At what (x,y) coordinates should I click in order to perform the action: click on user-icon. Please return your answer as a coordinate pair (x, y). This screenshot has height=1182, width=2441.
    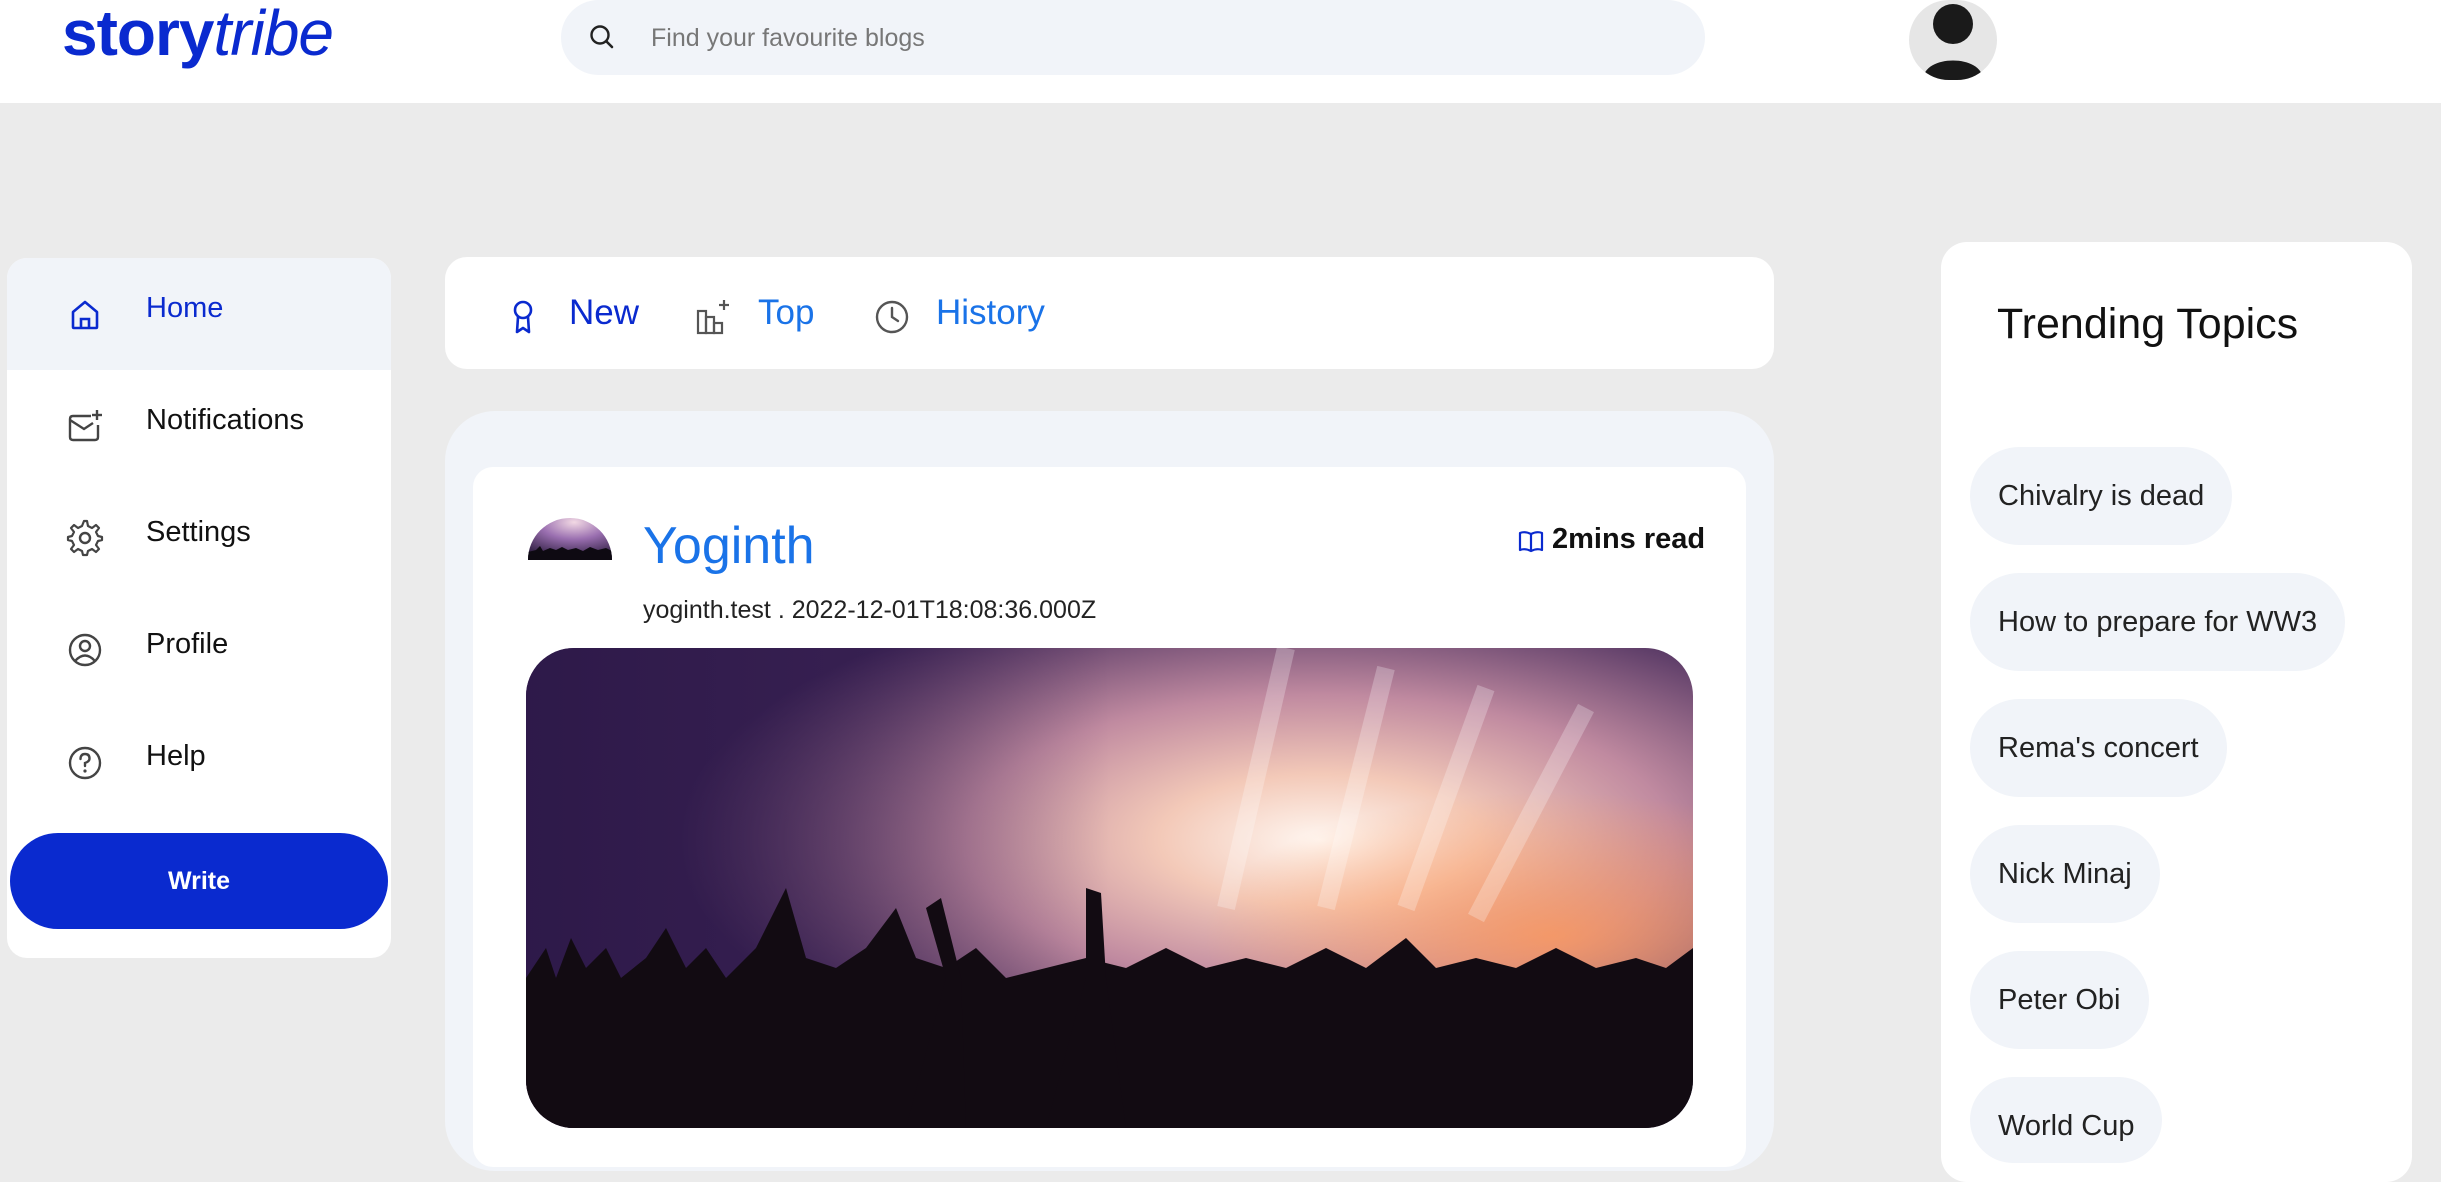
    Looking at the image, I should click on (1953, 42).